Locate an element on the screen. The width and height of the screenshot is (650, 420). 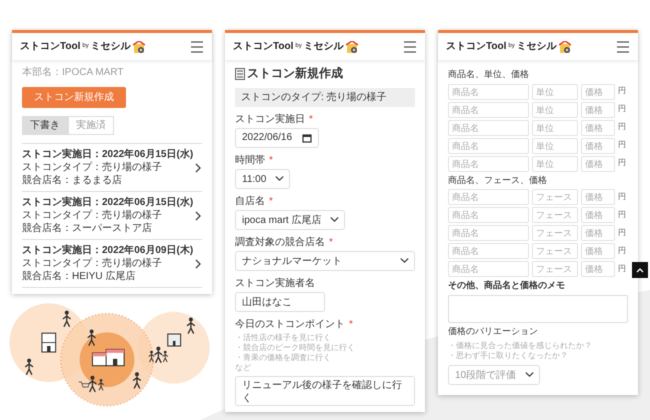
select-field: ナショナルマーケット is located at coordinates (325, 260).